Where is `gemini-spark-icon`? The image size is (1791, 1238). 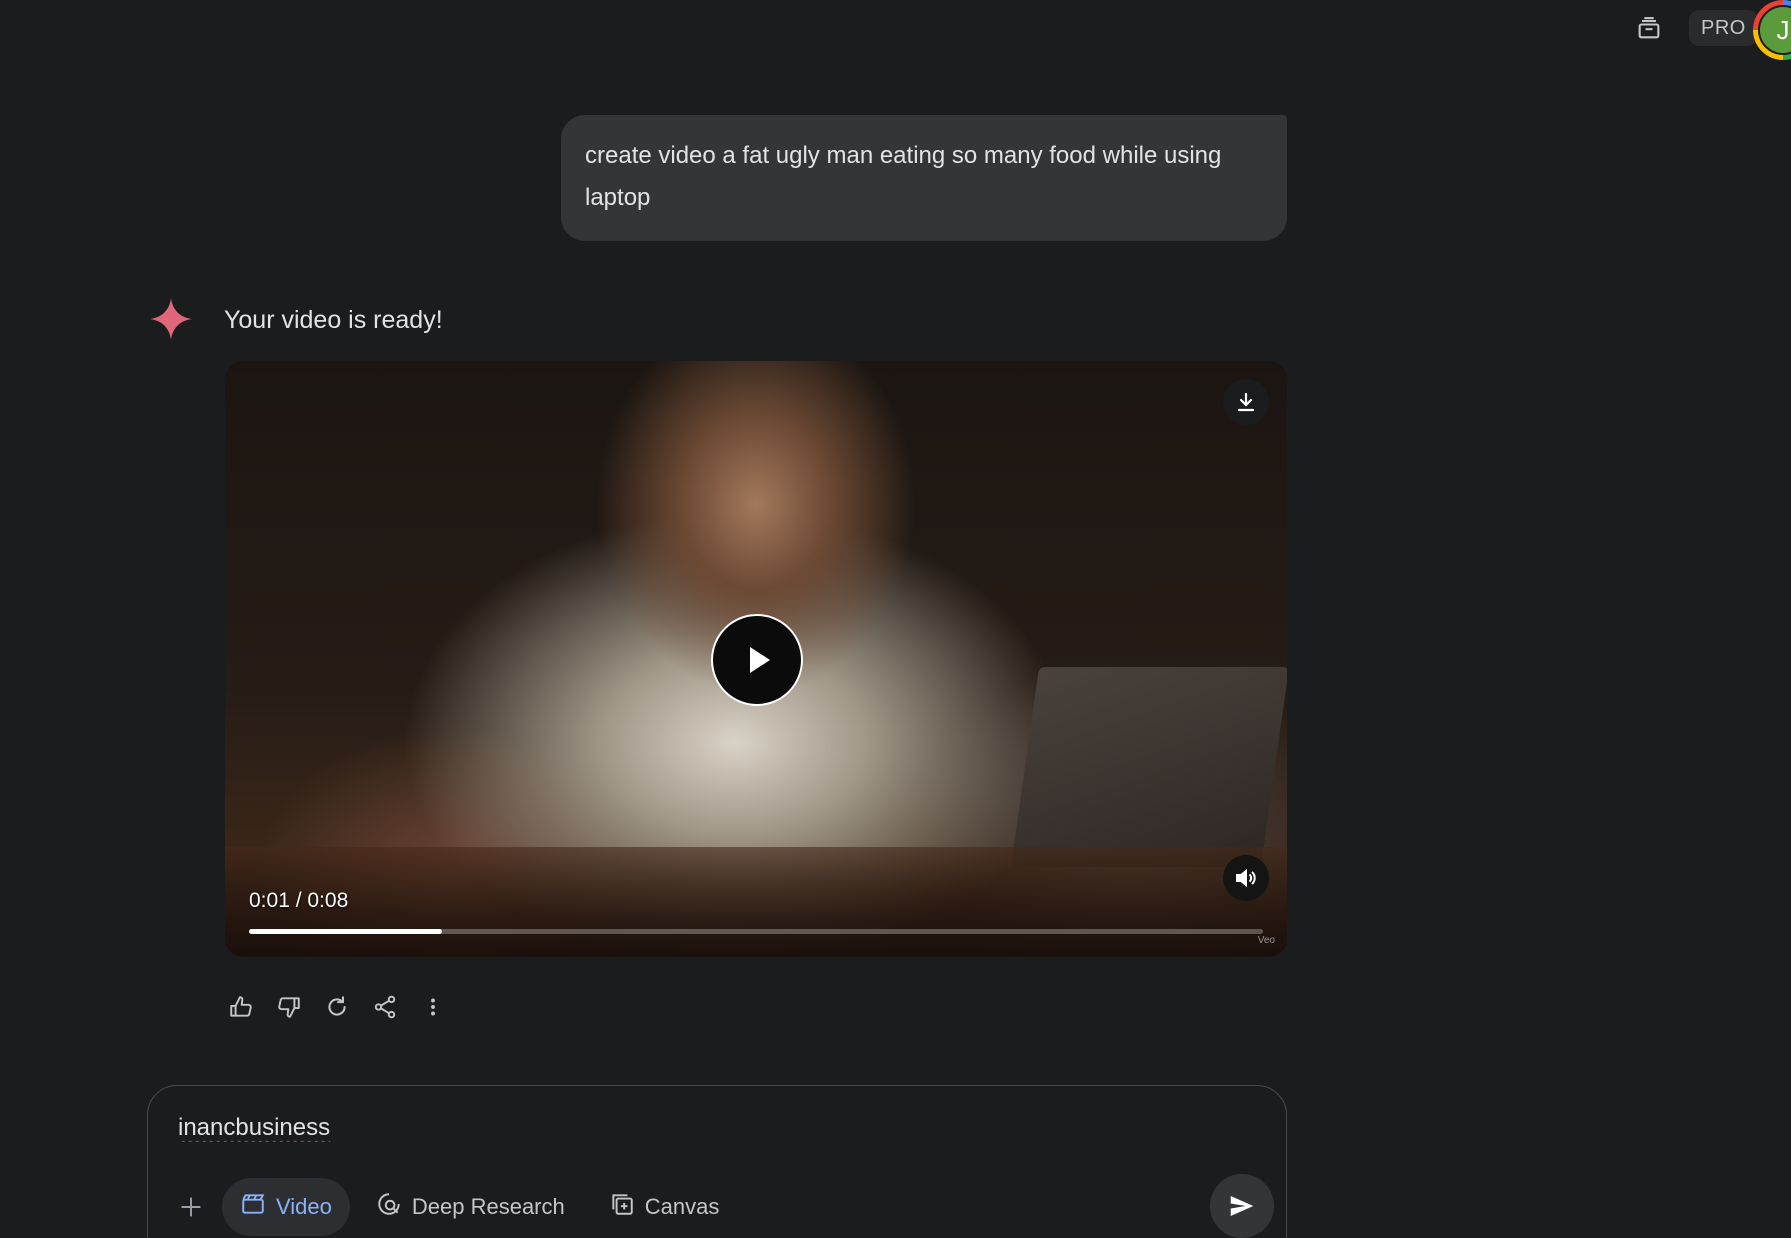 gemini-spark-icon is located at coordinates (171, 319).